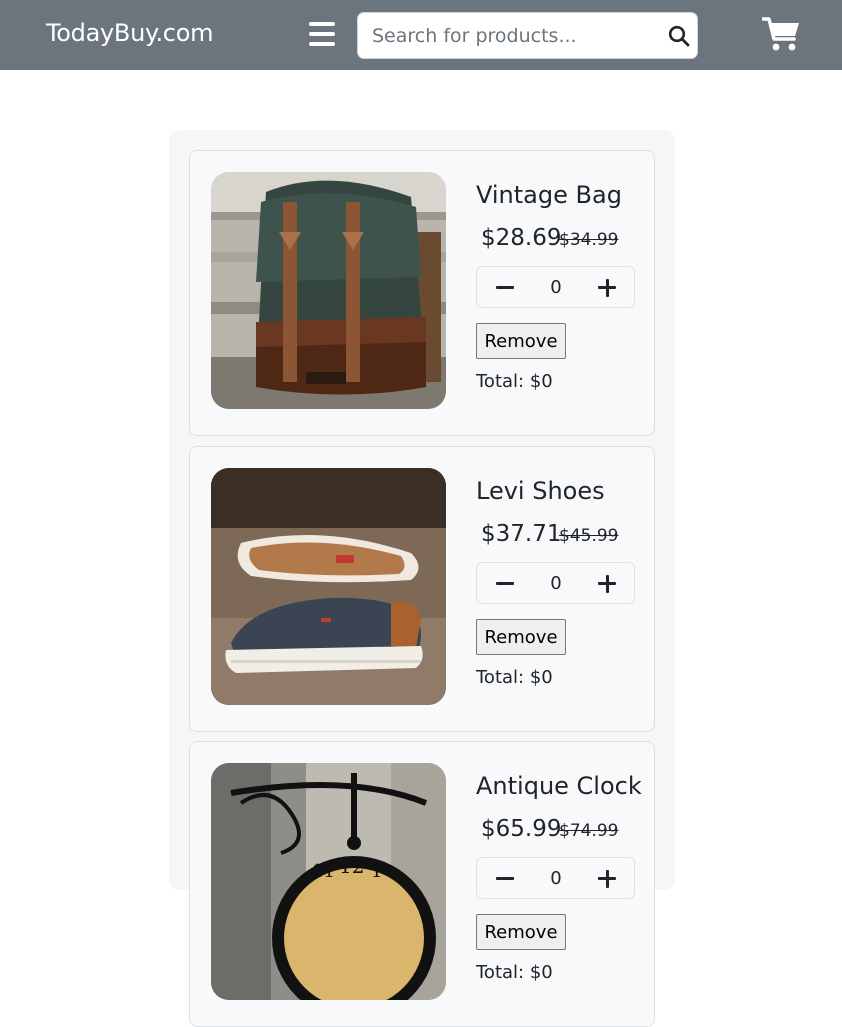 The height and width of the screenshot is (1027, 842). I want to click on svg-text: 11, so click(323, 871).